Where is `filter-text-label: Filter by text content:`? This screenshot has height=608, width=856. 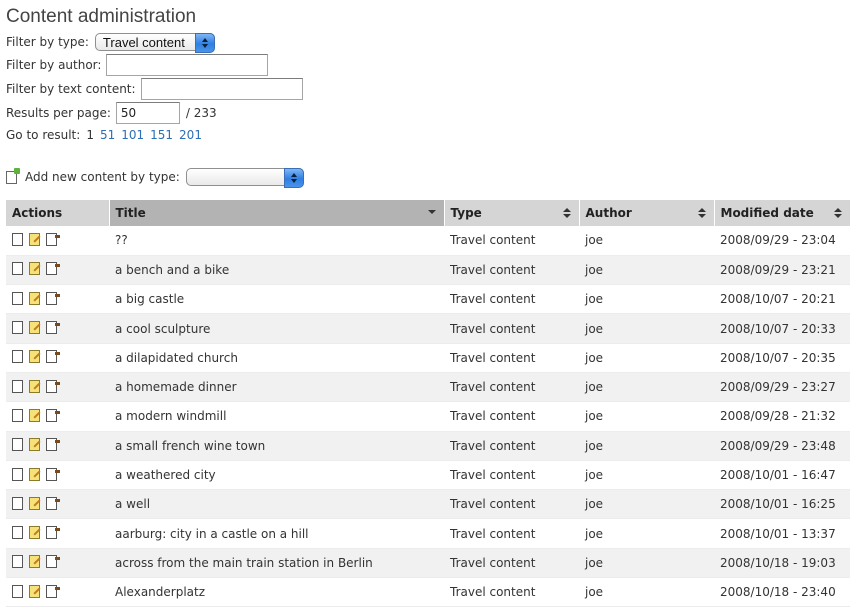 filter-text-label: Filter by text content: is located at coordinates (71, 89).